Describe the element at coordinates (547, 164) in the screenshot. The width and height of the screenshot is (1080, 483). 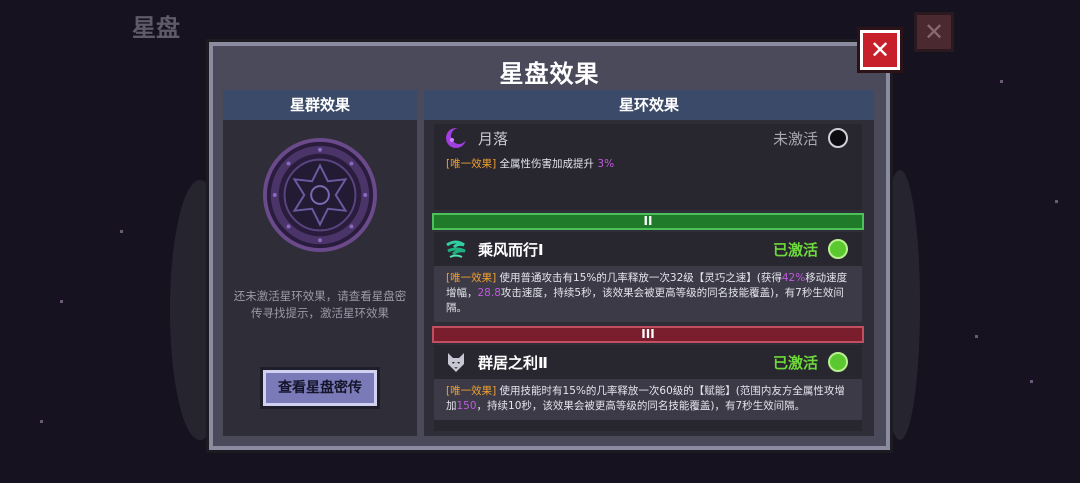
I see `description-text: 全属性伤害加成提升` at that location.